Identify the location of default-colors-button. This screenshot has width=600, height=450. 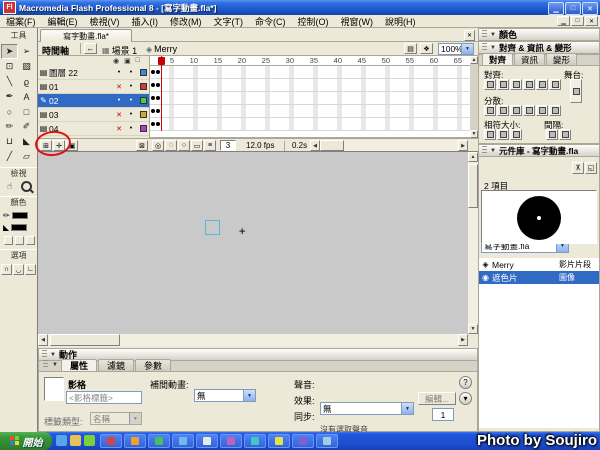
(8, 240).